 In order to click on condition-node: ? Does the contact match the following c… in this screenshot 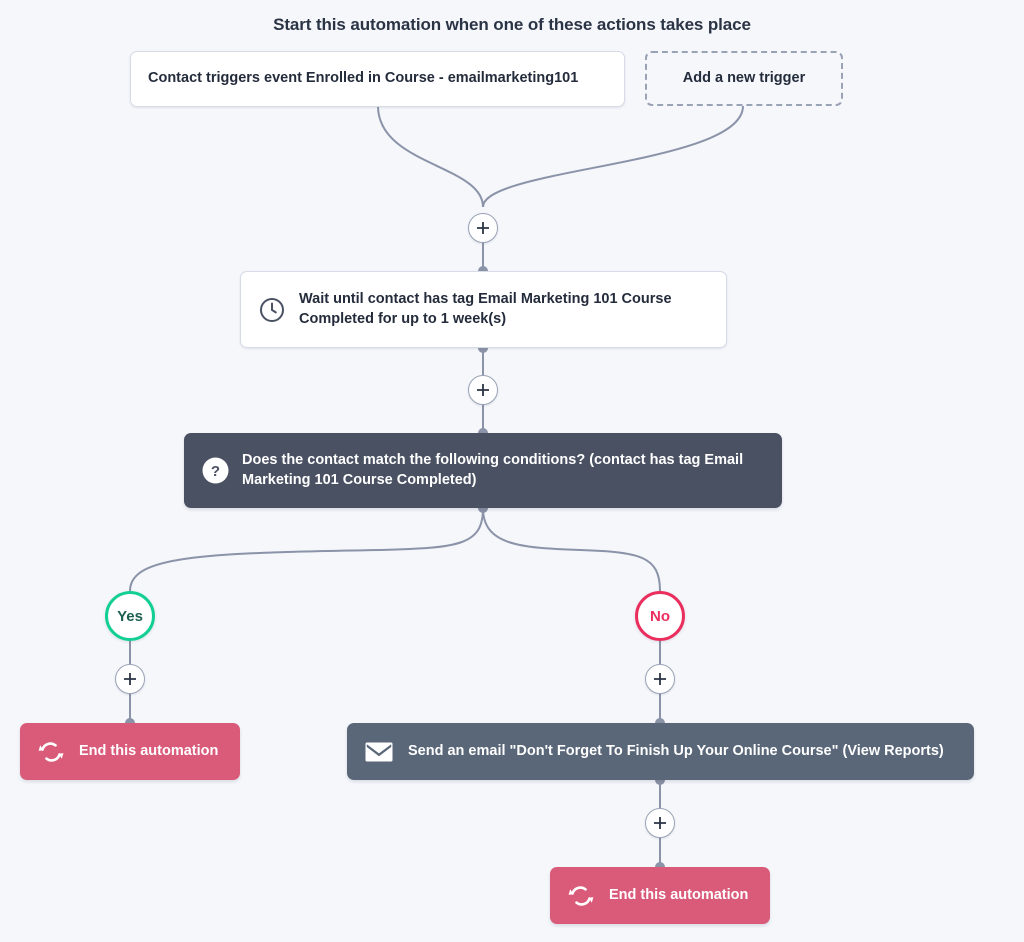, I will do `click(483, 470)`.